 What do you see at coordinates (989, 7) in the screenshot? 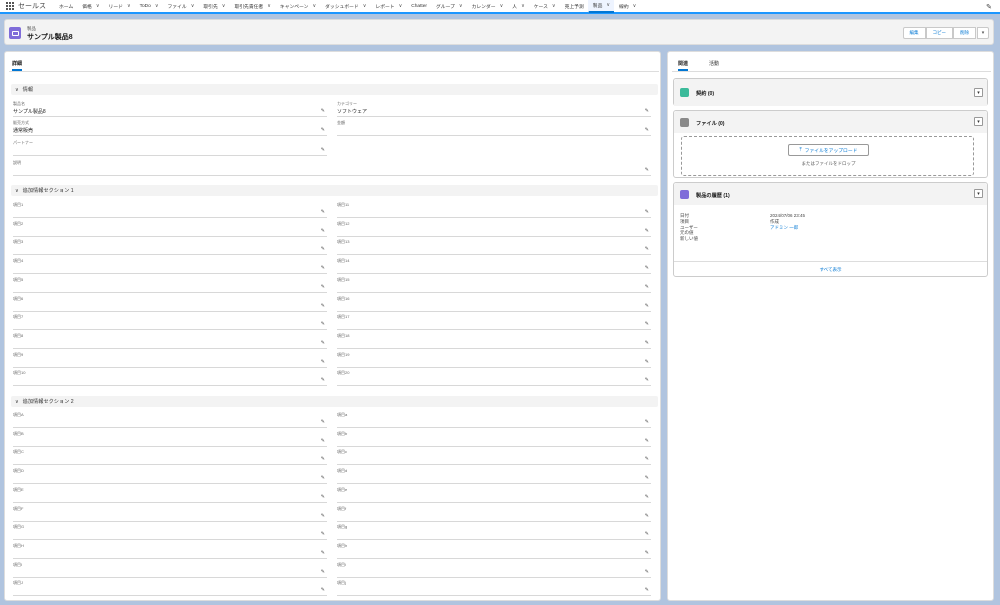
I see `edit-nav-icon: ✎` at bounding box center [989, 7].